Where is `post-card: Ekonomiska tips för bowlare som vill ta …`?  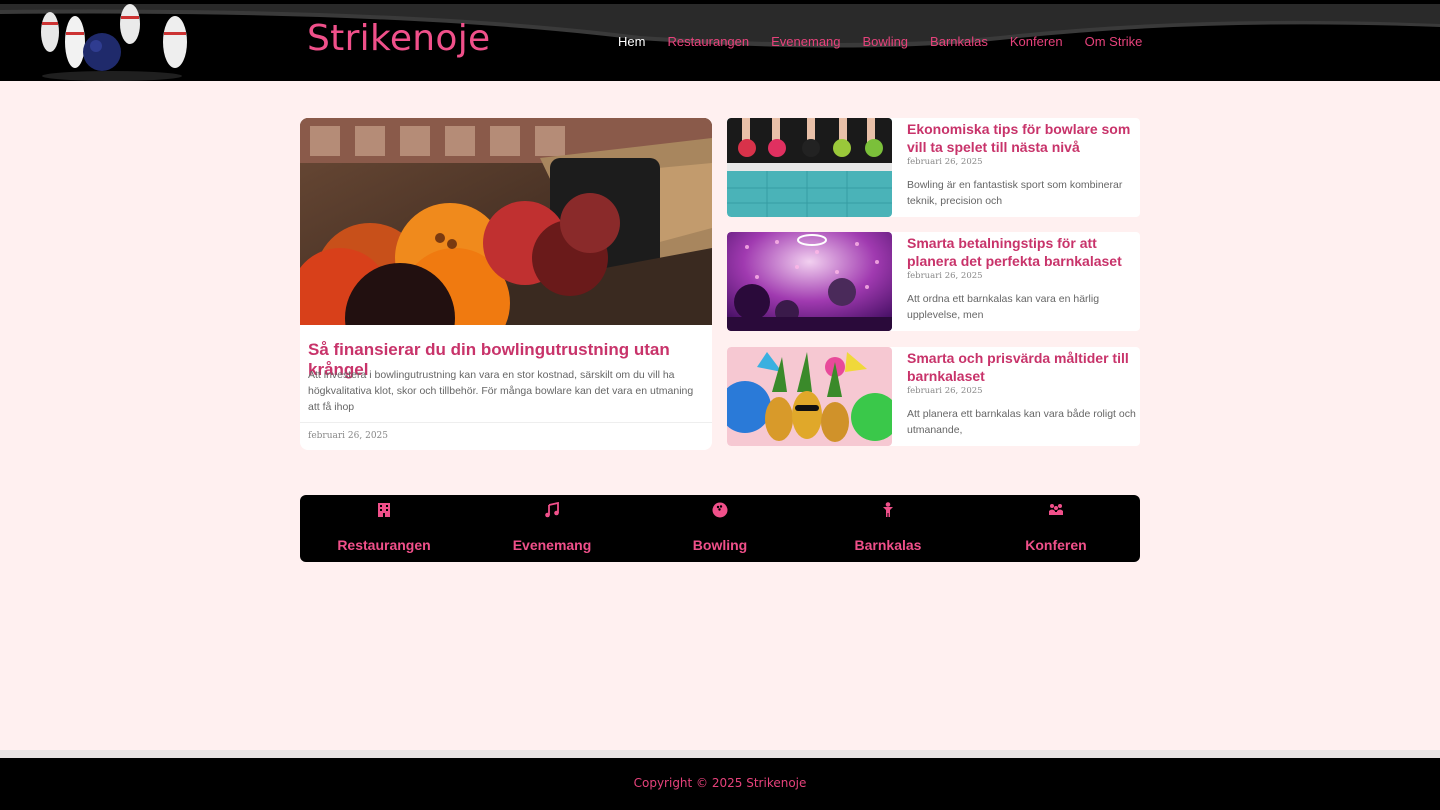 post-card: Ekonomiska tips för bowlare som vill ta … is located at coordinates (933, 167).